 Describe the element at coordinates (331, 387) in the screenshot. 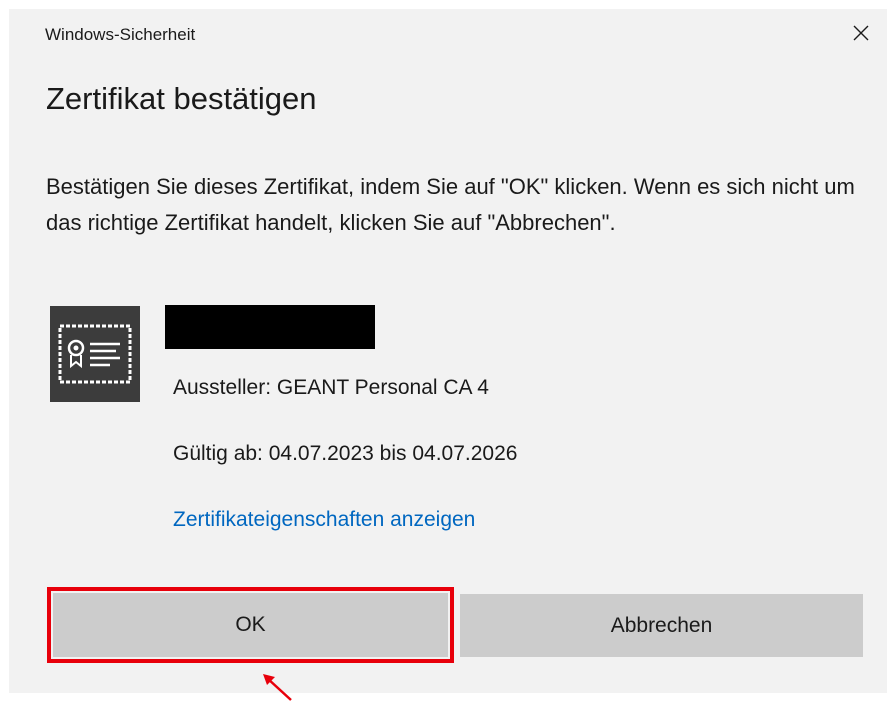

I see `certificate-issuer: Aussteller: GEANT Personal CA 4` at that location.